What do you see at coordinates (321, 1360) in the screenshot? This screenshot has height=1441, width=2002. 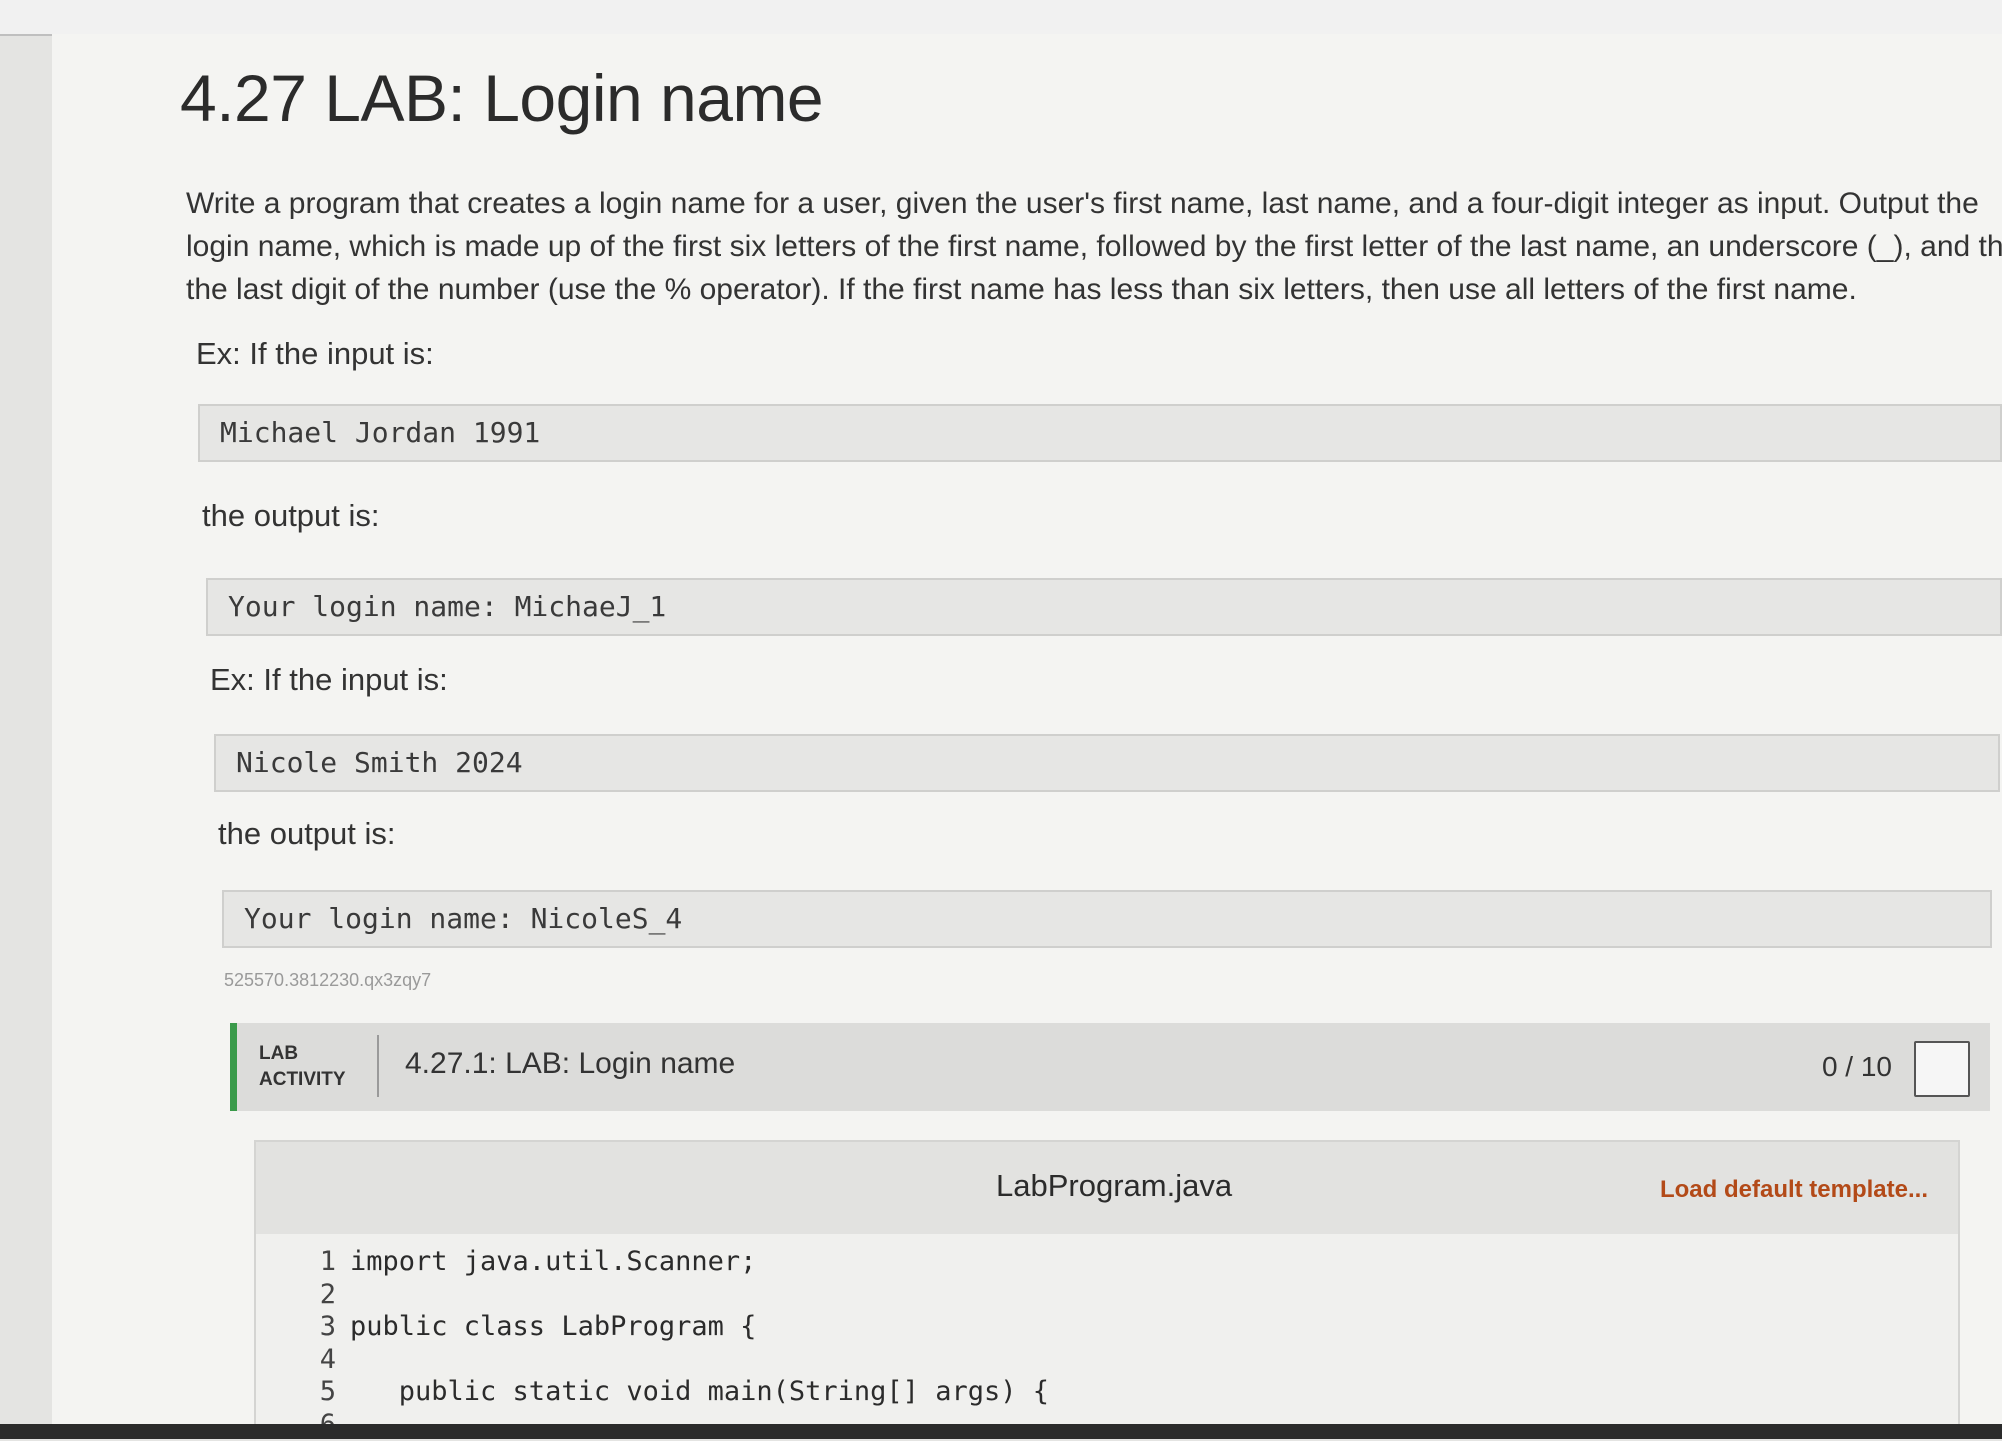 I see `line-number: 4` at bounding box center [321, 1360].